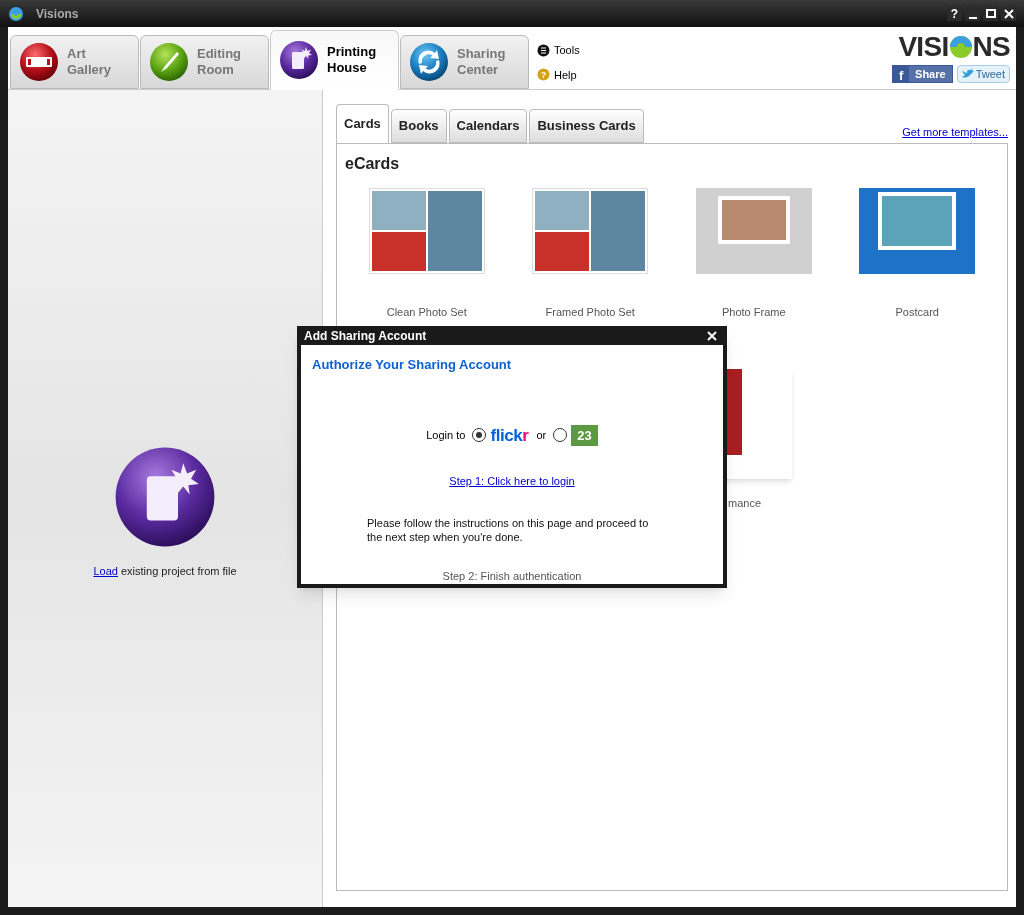  What do you see at coordinates (512, 481) in the screenshot?
I see `step-1-login-link: Step 1: Click here to login` at bounding box center [512, 481].